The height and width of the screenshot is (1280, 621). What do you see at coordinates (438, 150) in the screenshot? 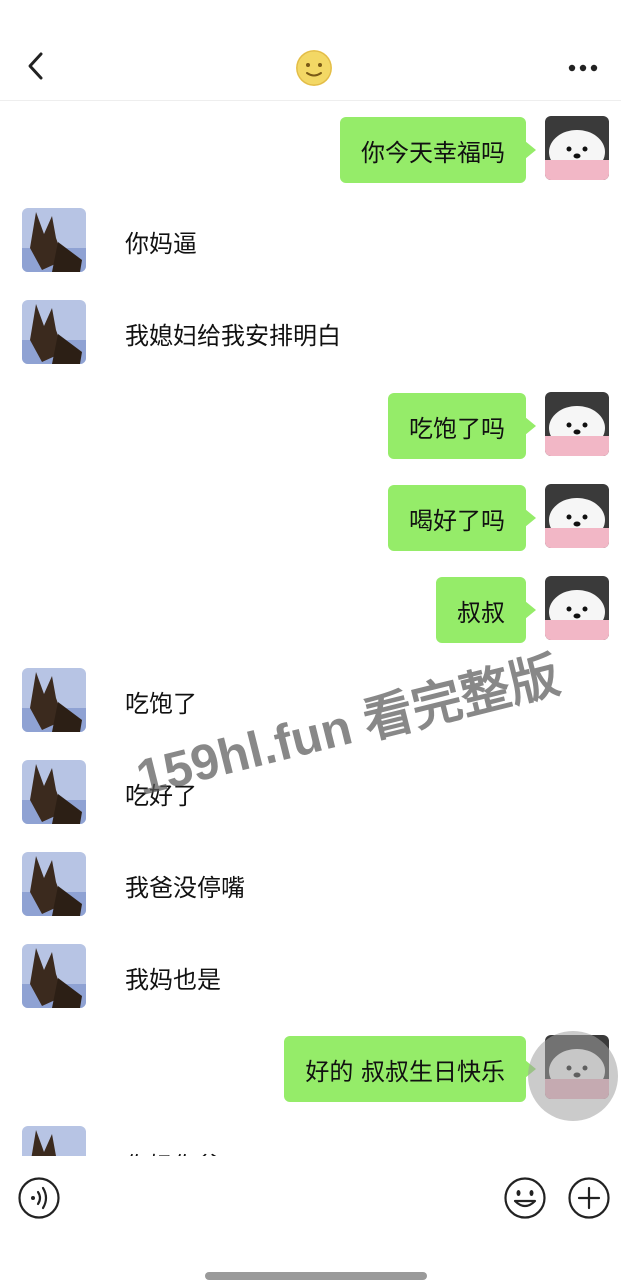
I see `sent-message-bubble: 你今天幸福吗` at bounding box center [438, 150].